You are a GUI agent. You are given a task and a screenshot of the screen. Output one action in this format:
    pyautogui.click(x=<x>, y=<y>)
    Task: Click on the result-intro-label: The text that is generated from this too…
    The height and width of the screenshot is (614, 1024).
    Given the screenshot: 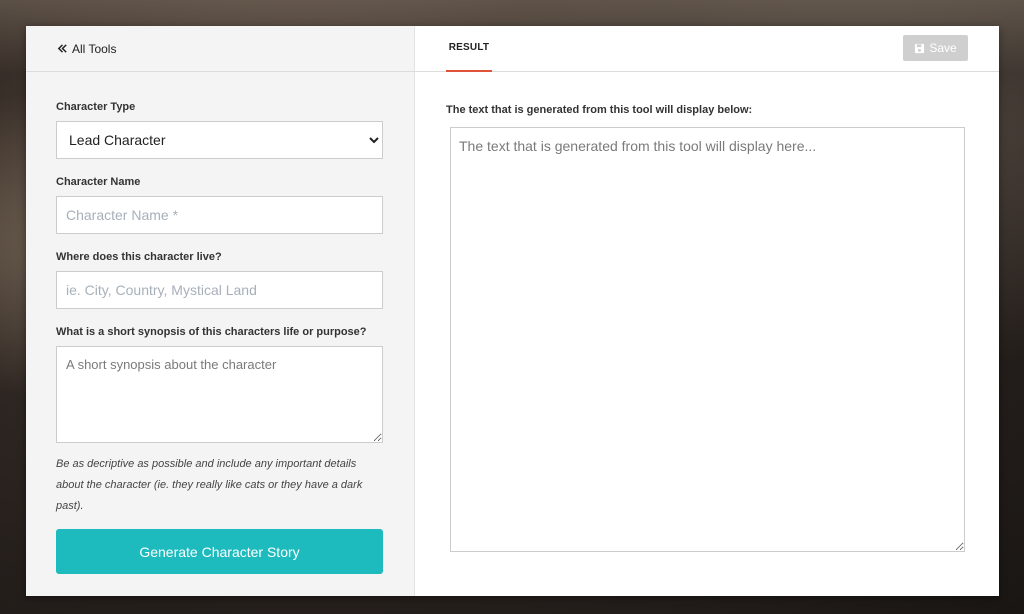 What is the action you would take?
    pyautogui.click(x=599, y=110)
    